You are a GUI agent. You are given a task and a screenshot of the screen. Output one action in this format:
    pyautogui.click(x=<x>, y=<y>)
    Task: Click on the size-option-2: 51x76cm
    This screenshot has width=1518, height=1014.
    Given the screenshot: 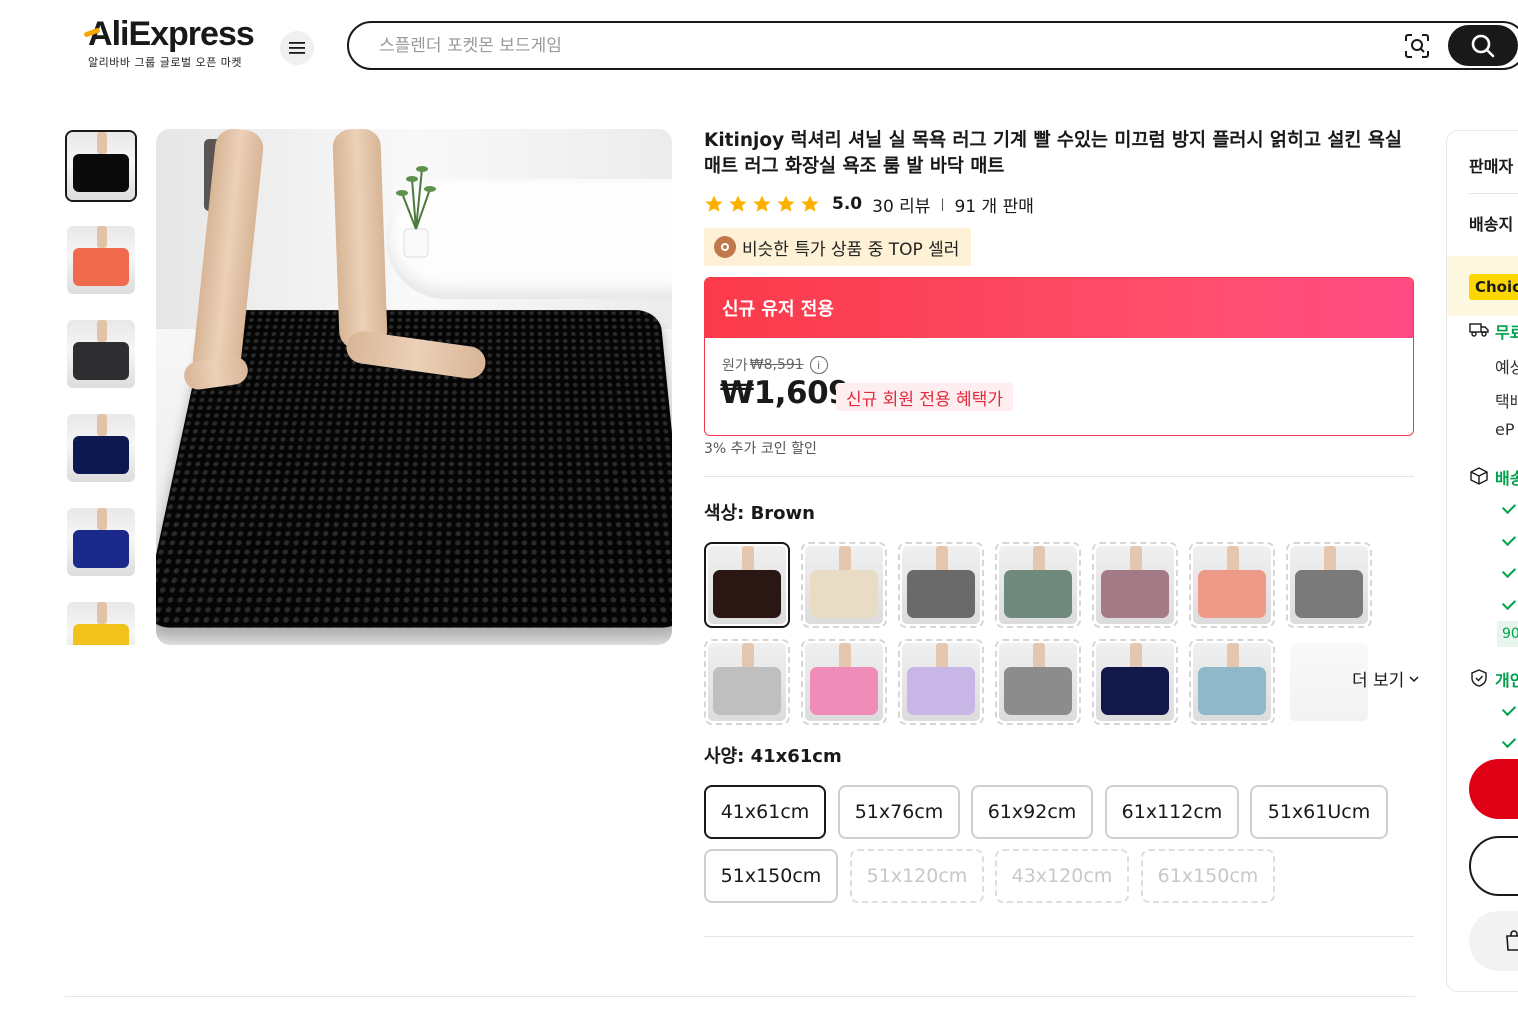 What is the action you would take?
    pyautogui.click(x=899, y=812)
    